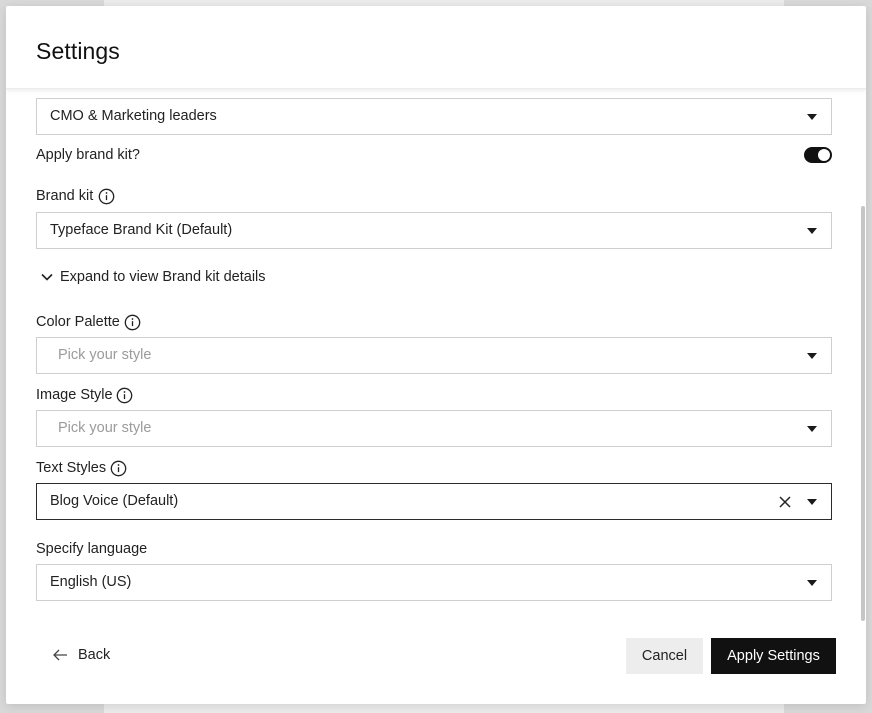  Describe the element at coordinates (88, 155) in the screenshot. I see `apply-brand-kit-label: Apply brand kit?` at that location.